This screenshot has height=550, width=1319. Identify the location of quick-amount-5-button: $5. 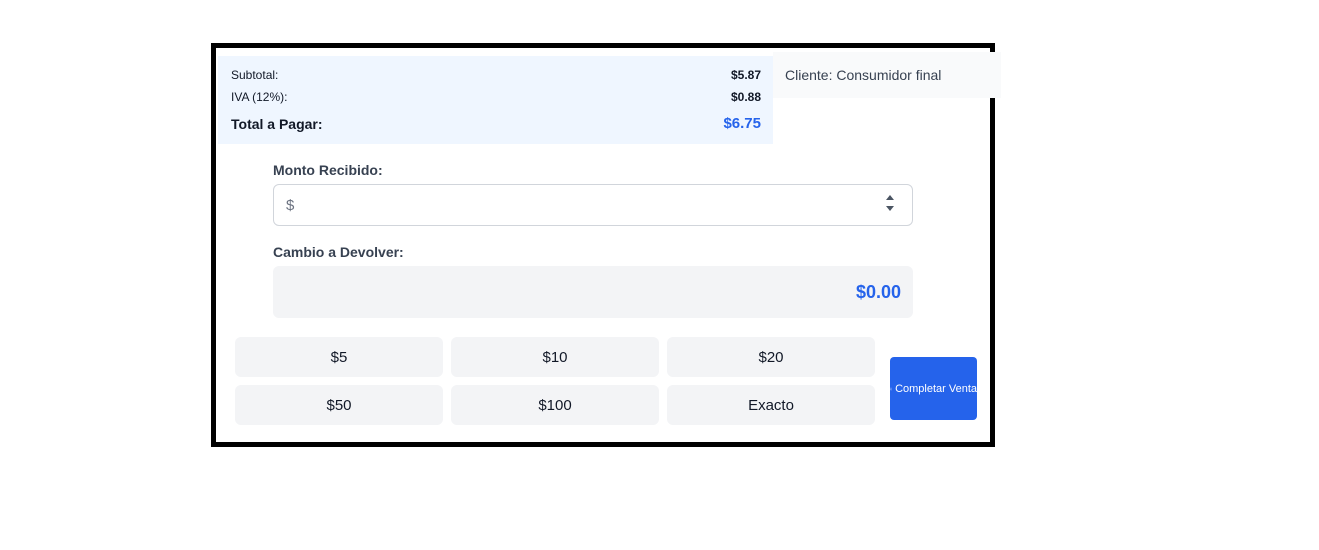
(339, 357).